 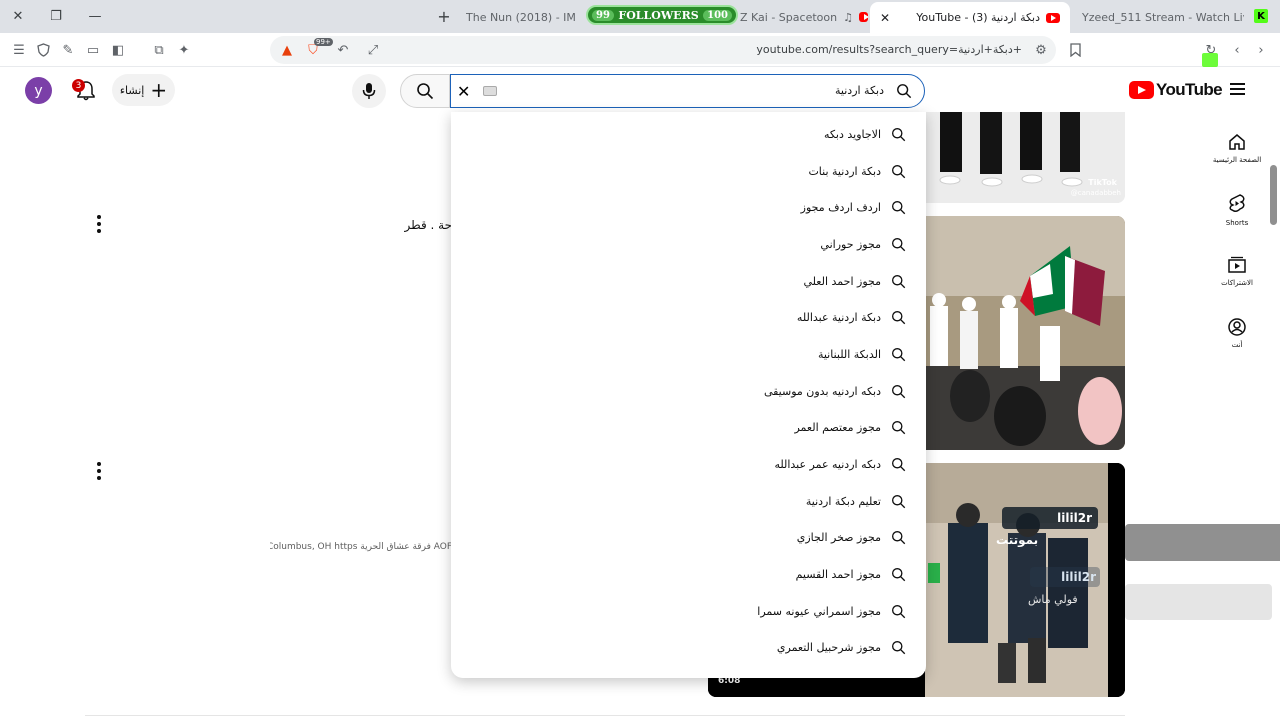 What do you see at coordinates (1210, 60) in the screenshot?
I see `kick-overlay-icon` at bounding box center [1210, 60].